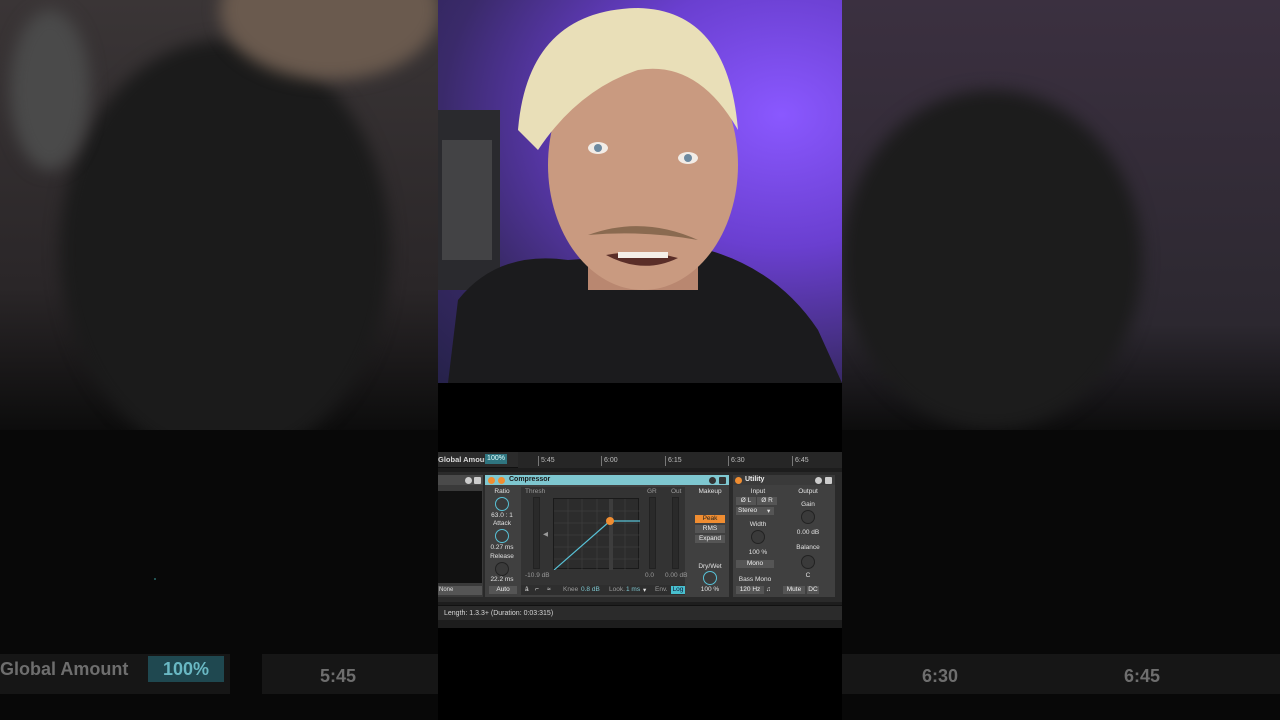  What do you see at coordinates (736, 461) in the screenshot?
I see `timeline-tick: 6:30` at bounding box center [736, 461].